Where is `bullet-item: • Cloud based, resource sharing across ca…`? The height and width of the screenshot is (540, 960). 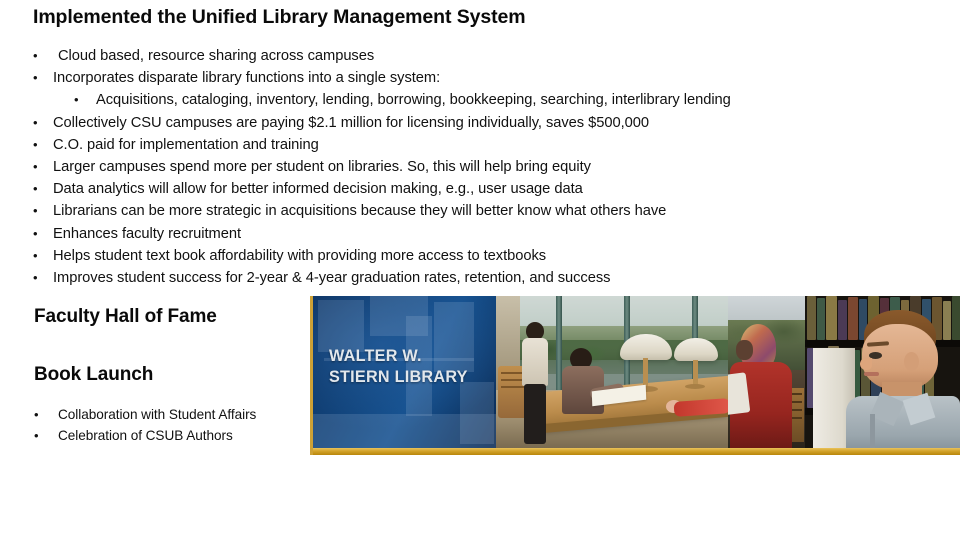 bullet-item: • Cloud based, resource sharing across ca… is located at coordinates (485, 56).